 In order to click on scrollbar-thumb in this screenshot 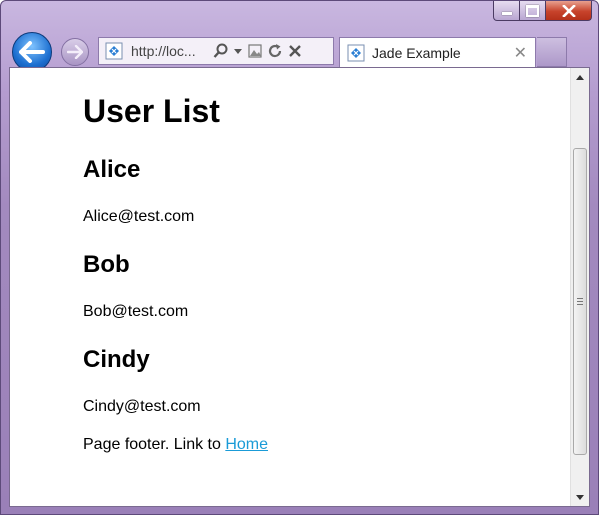, I will do `click(580, 301)`.